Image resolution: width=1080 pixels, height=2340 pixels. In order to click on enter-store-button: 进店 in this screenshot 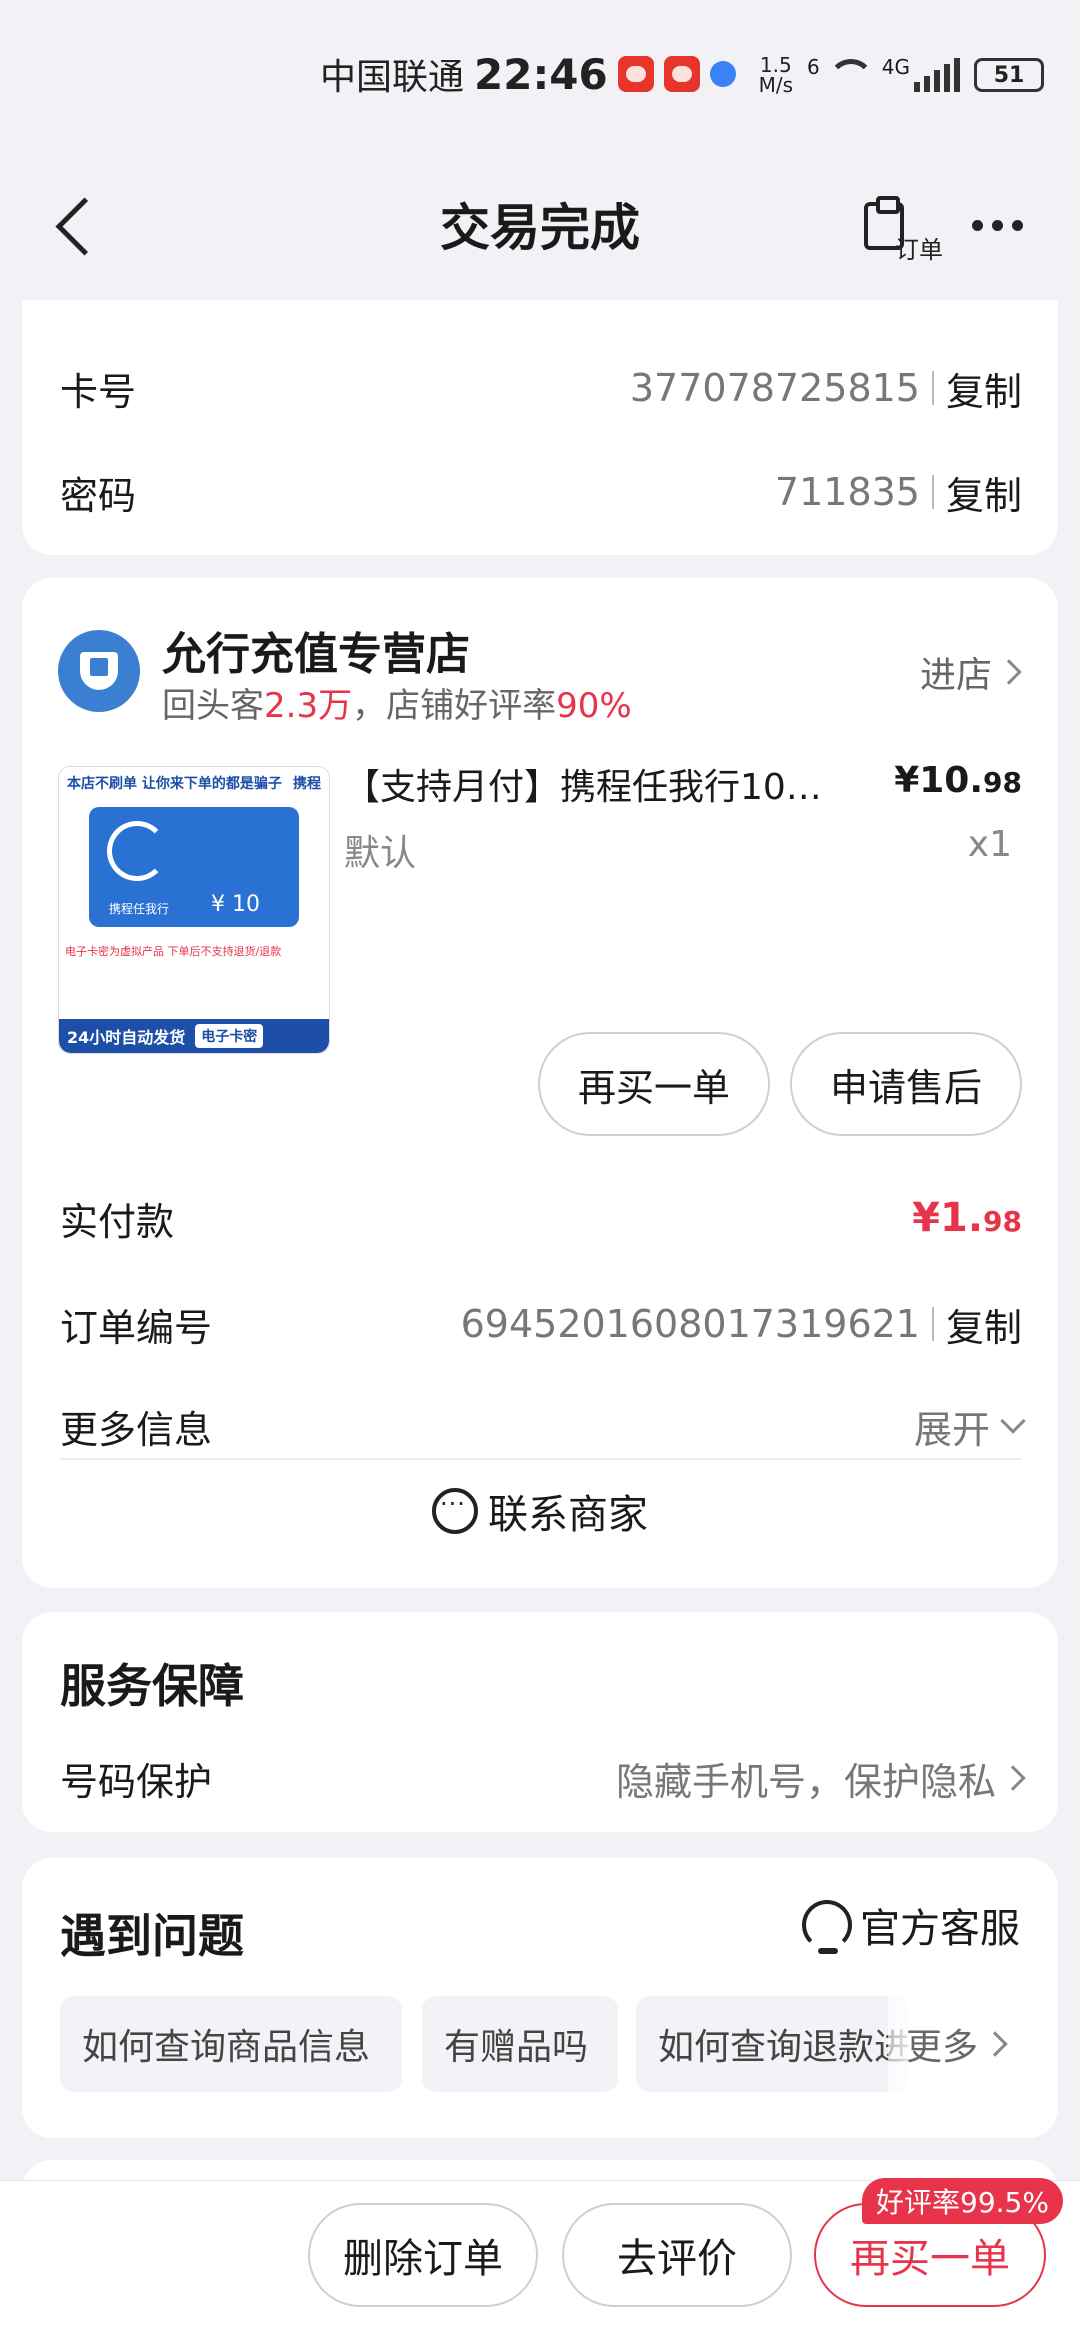, I will do `click(970, 672)`.